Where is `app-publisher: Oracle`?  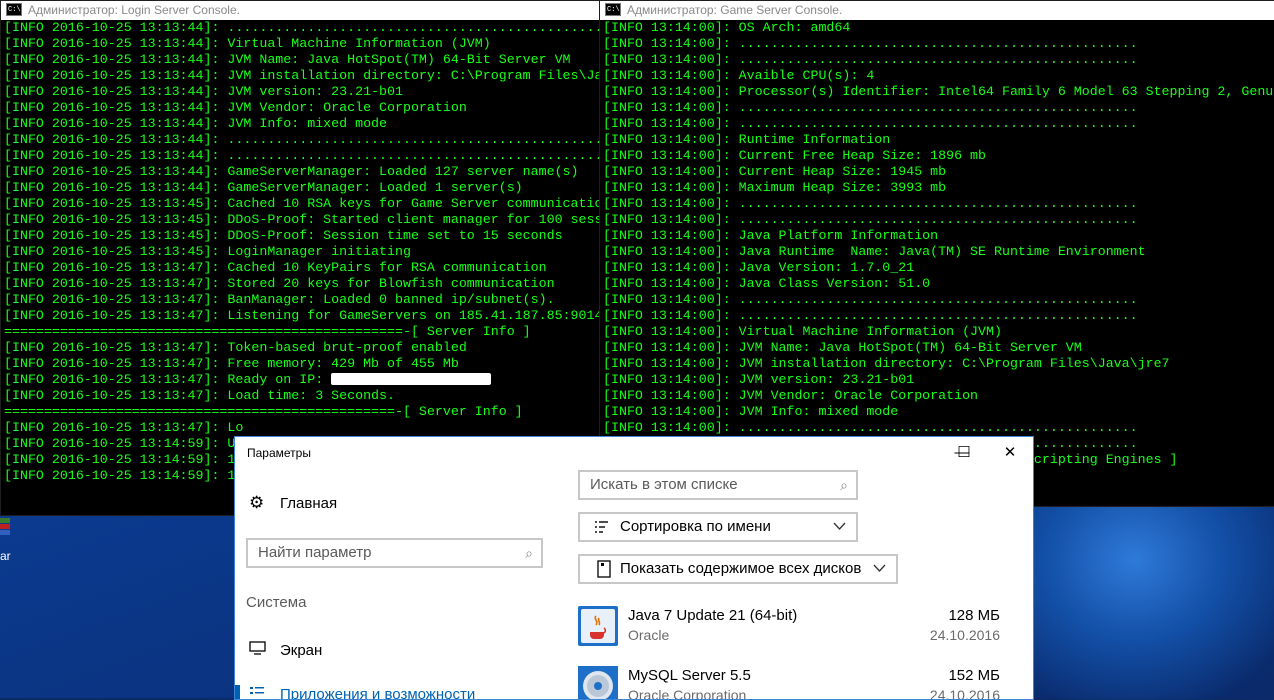 app-publisher: Oracle is located at coordinates (649, 635).